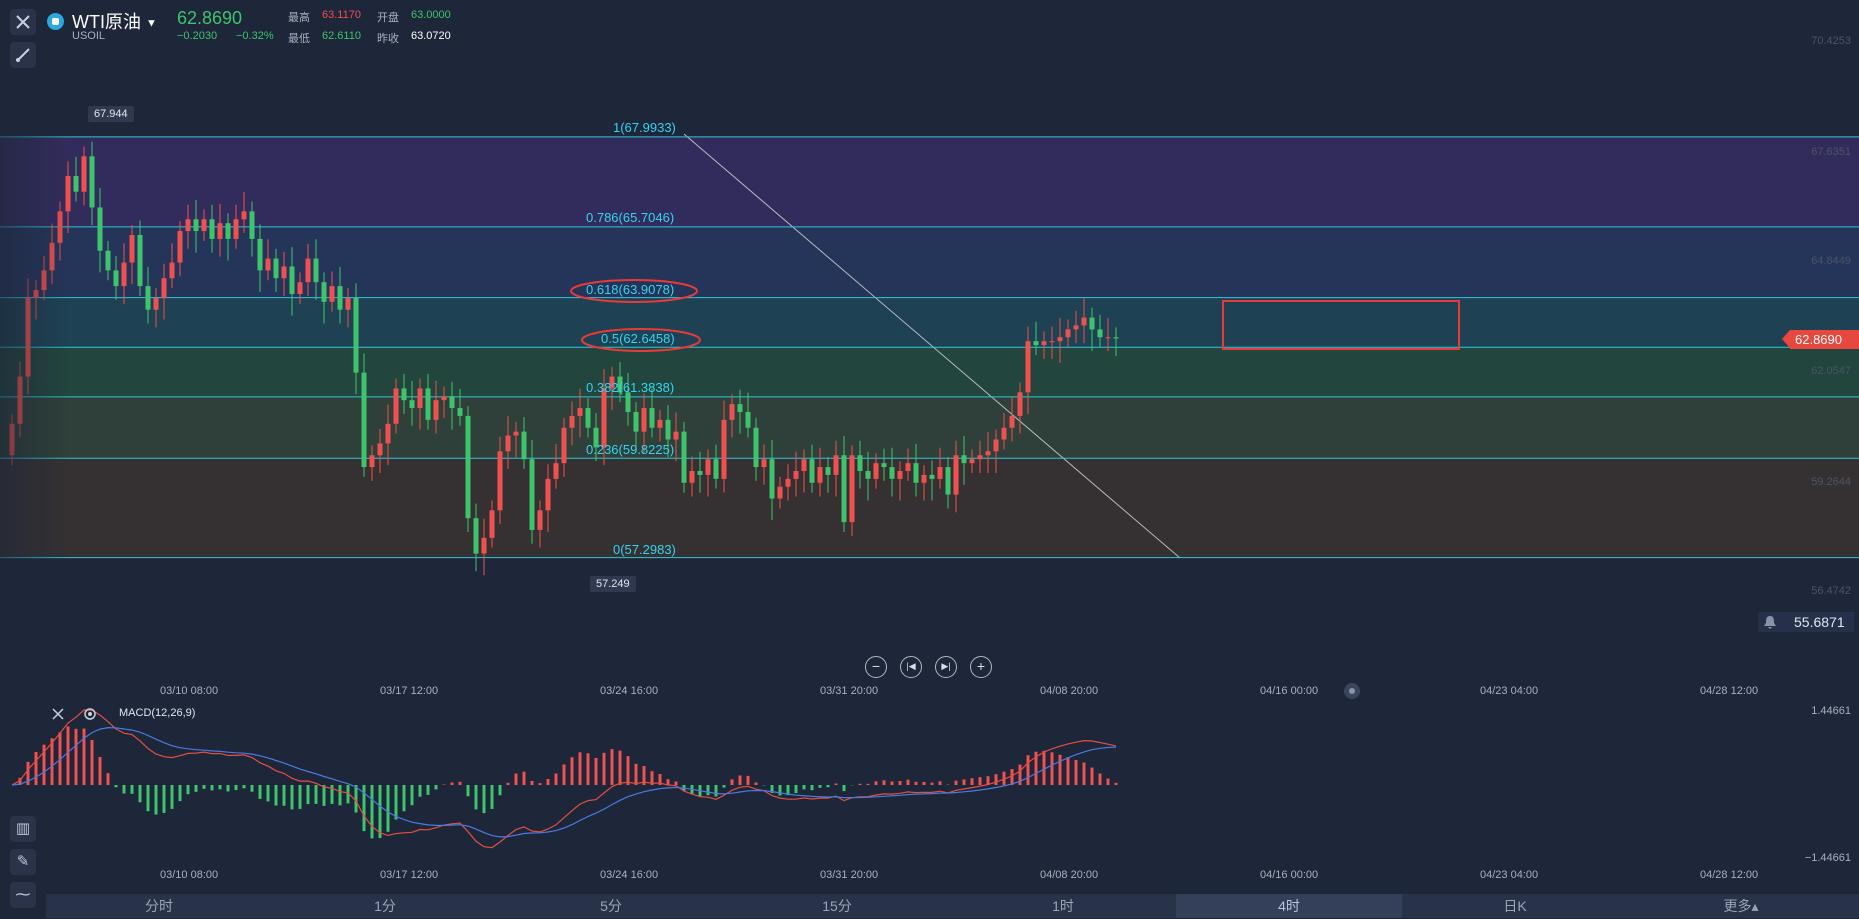  I want to click on prev-close-value: 63.0720, so click(431, 36).